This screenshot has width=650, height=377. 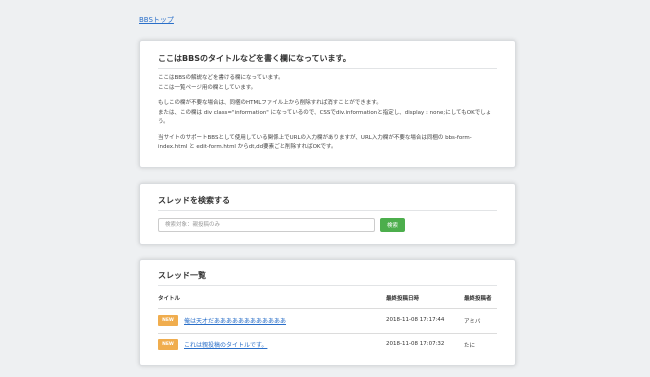 I want to click on search-divider, so click(x=327, y=210).